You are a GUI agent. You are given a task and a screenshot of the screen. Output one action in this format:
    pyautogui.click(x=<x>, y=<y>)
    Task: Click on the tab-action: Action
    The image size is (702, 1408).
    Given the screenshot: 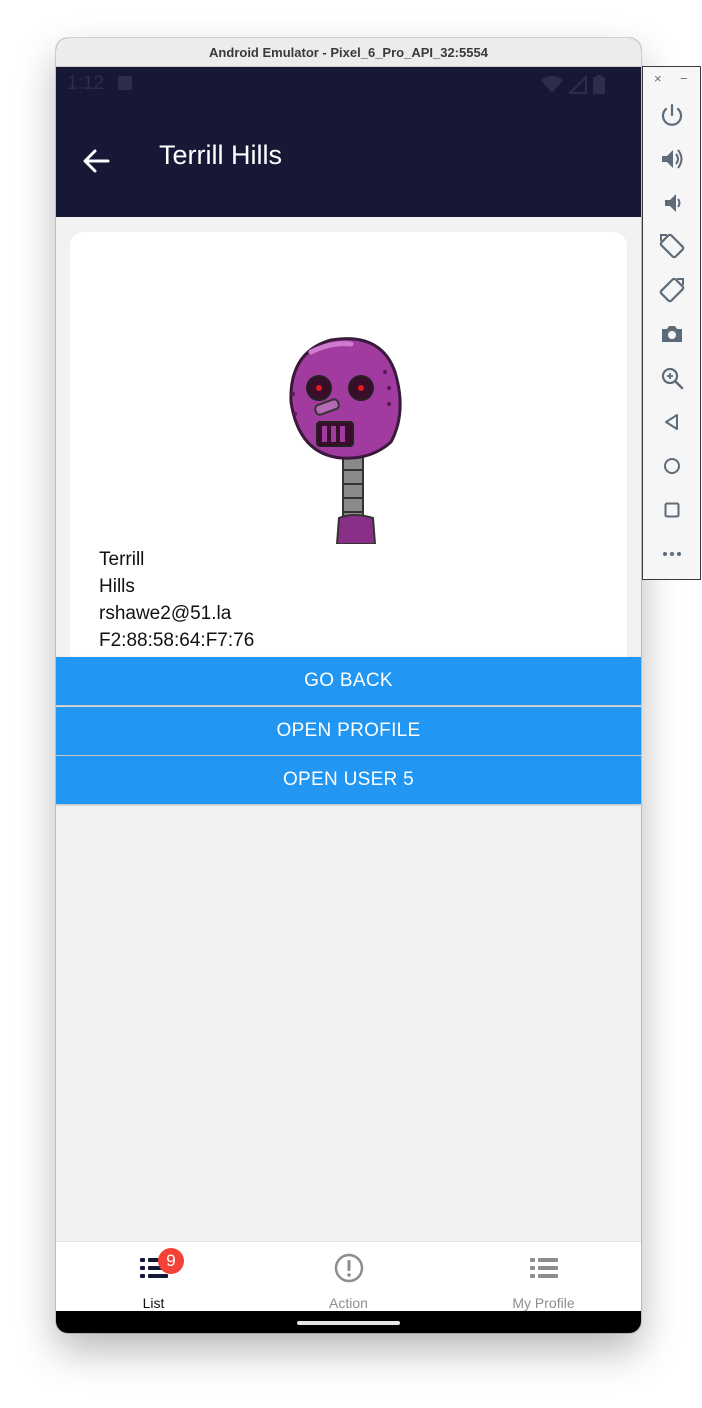 What is the action you would take?
    pyautogui.click(x=348, y=1277)
    